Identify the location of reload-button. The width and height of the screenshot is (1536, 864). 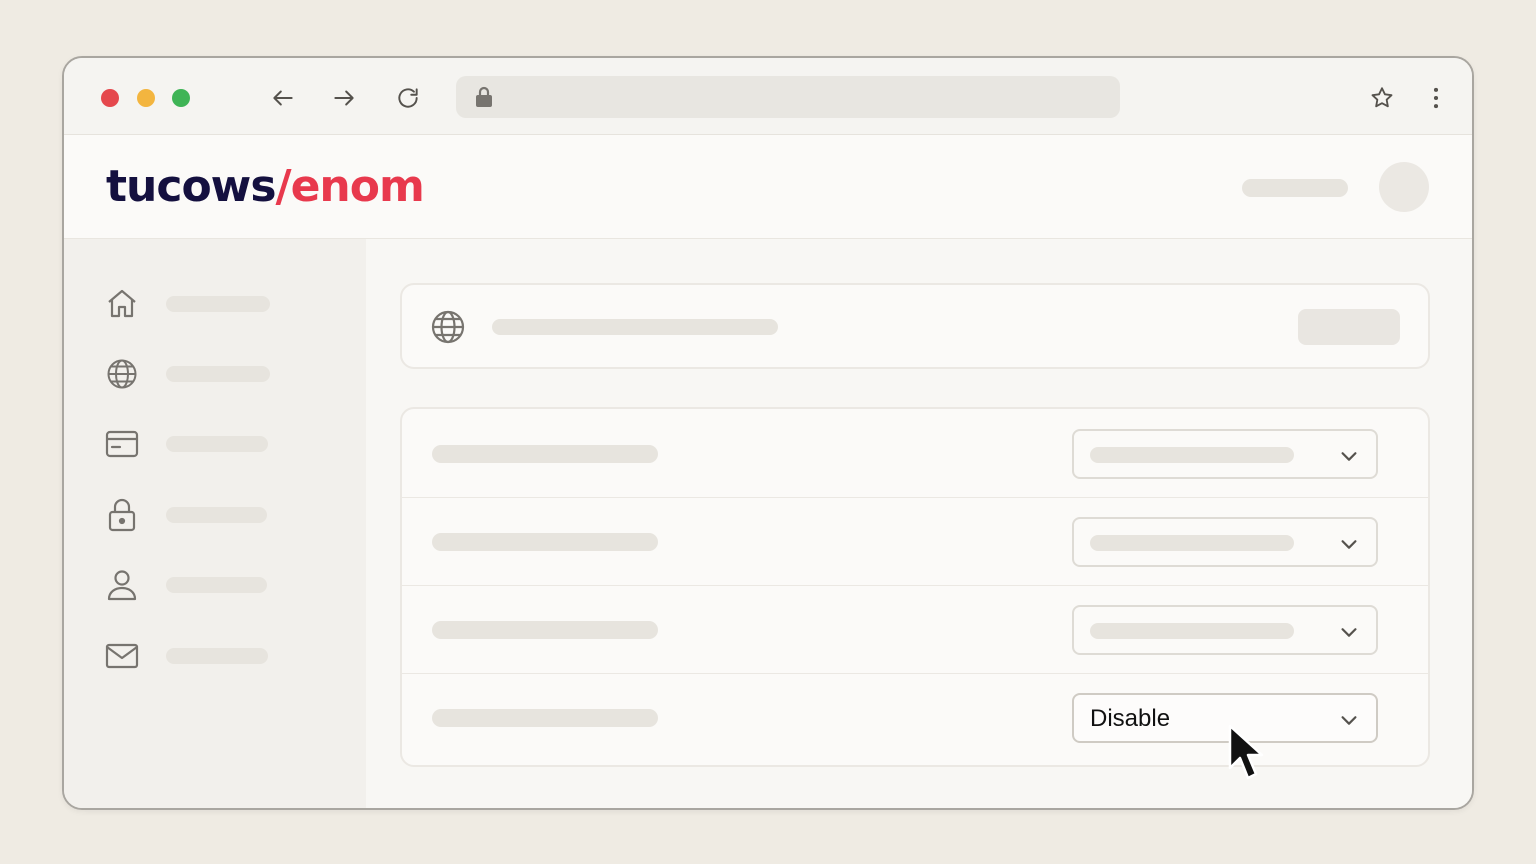
(408, 98).